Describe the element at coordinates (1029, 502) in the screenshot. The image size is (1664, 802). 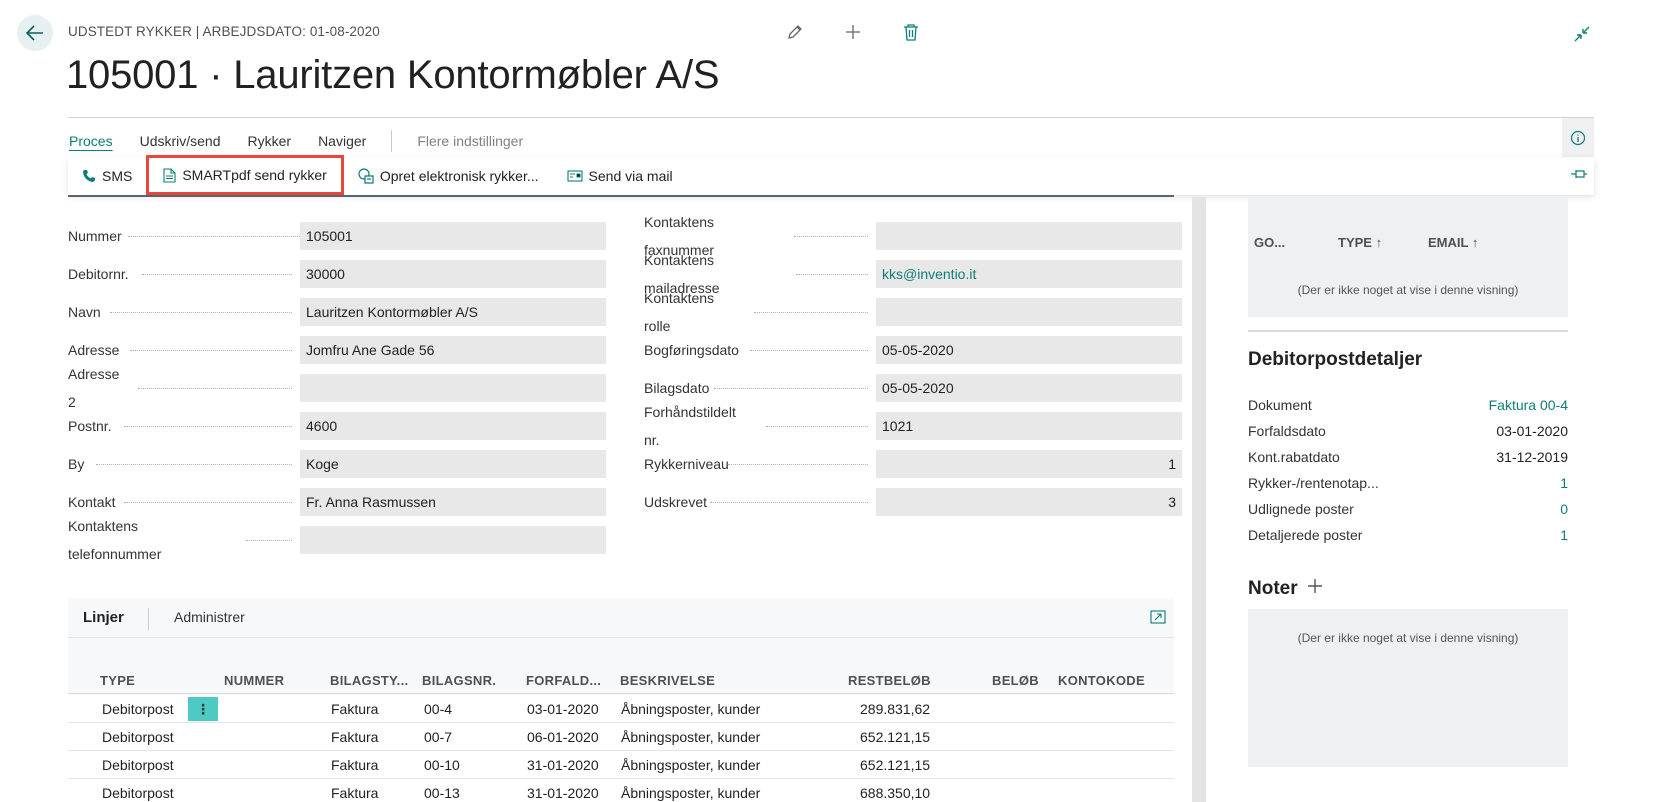
I see `field-udskrevet: 3` at that location.